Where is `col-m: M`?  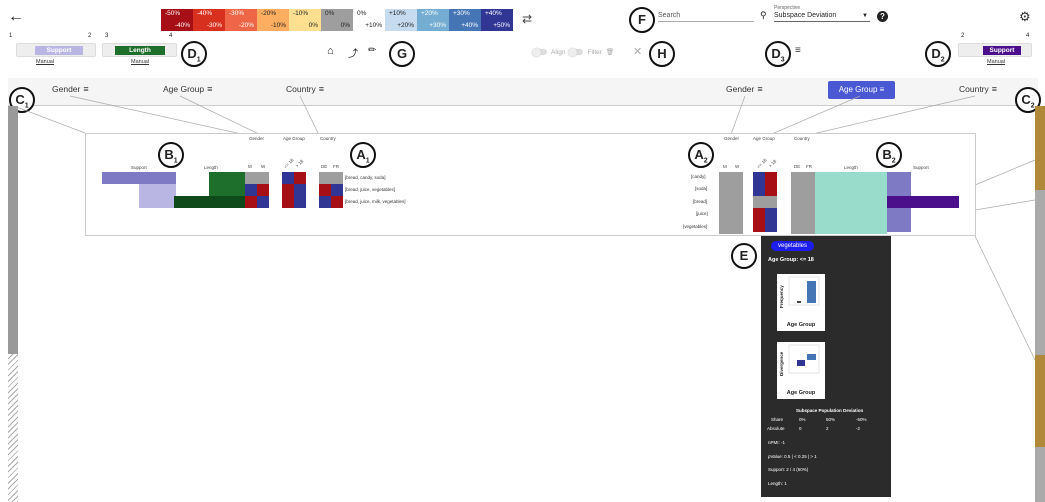 col-m: M is located at coordinates (250, 166).